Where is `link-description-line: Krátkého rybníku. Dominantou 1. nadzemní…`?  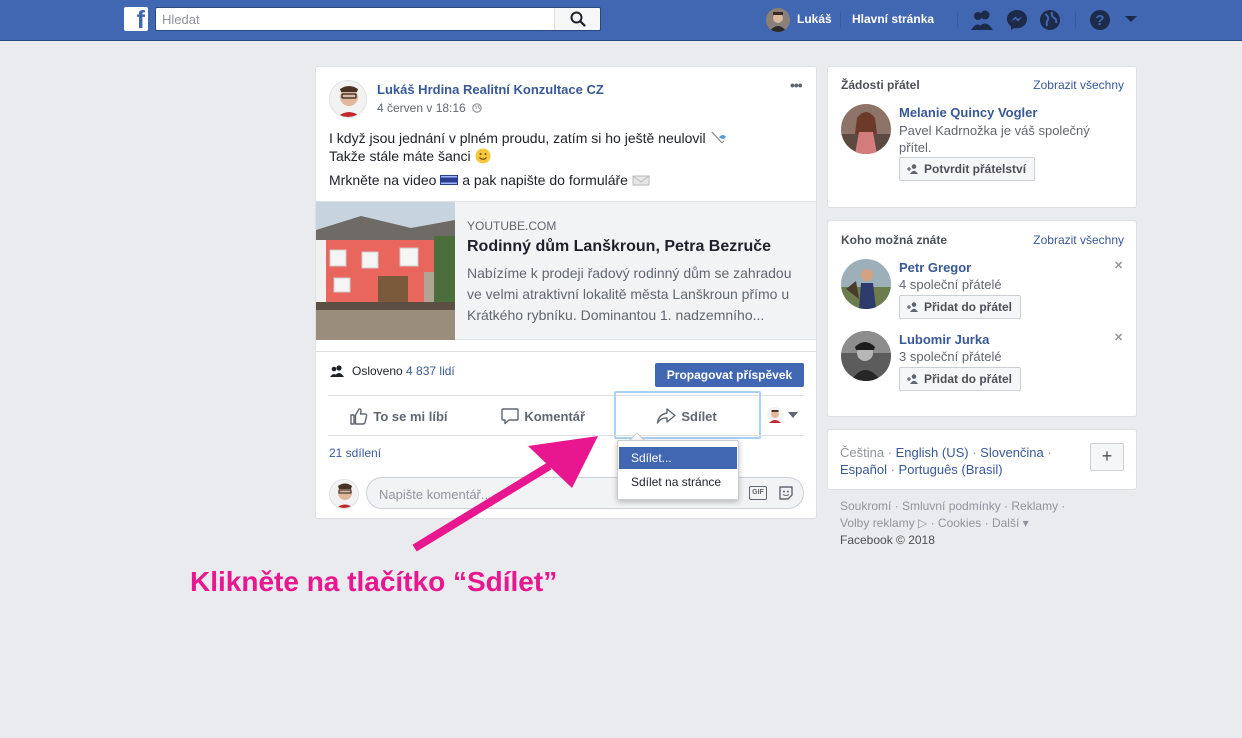 link-description-line: Krátkého rybníku. Dominantou 1. nadzemní… is located at coordinates (616, 315).